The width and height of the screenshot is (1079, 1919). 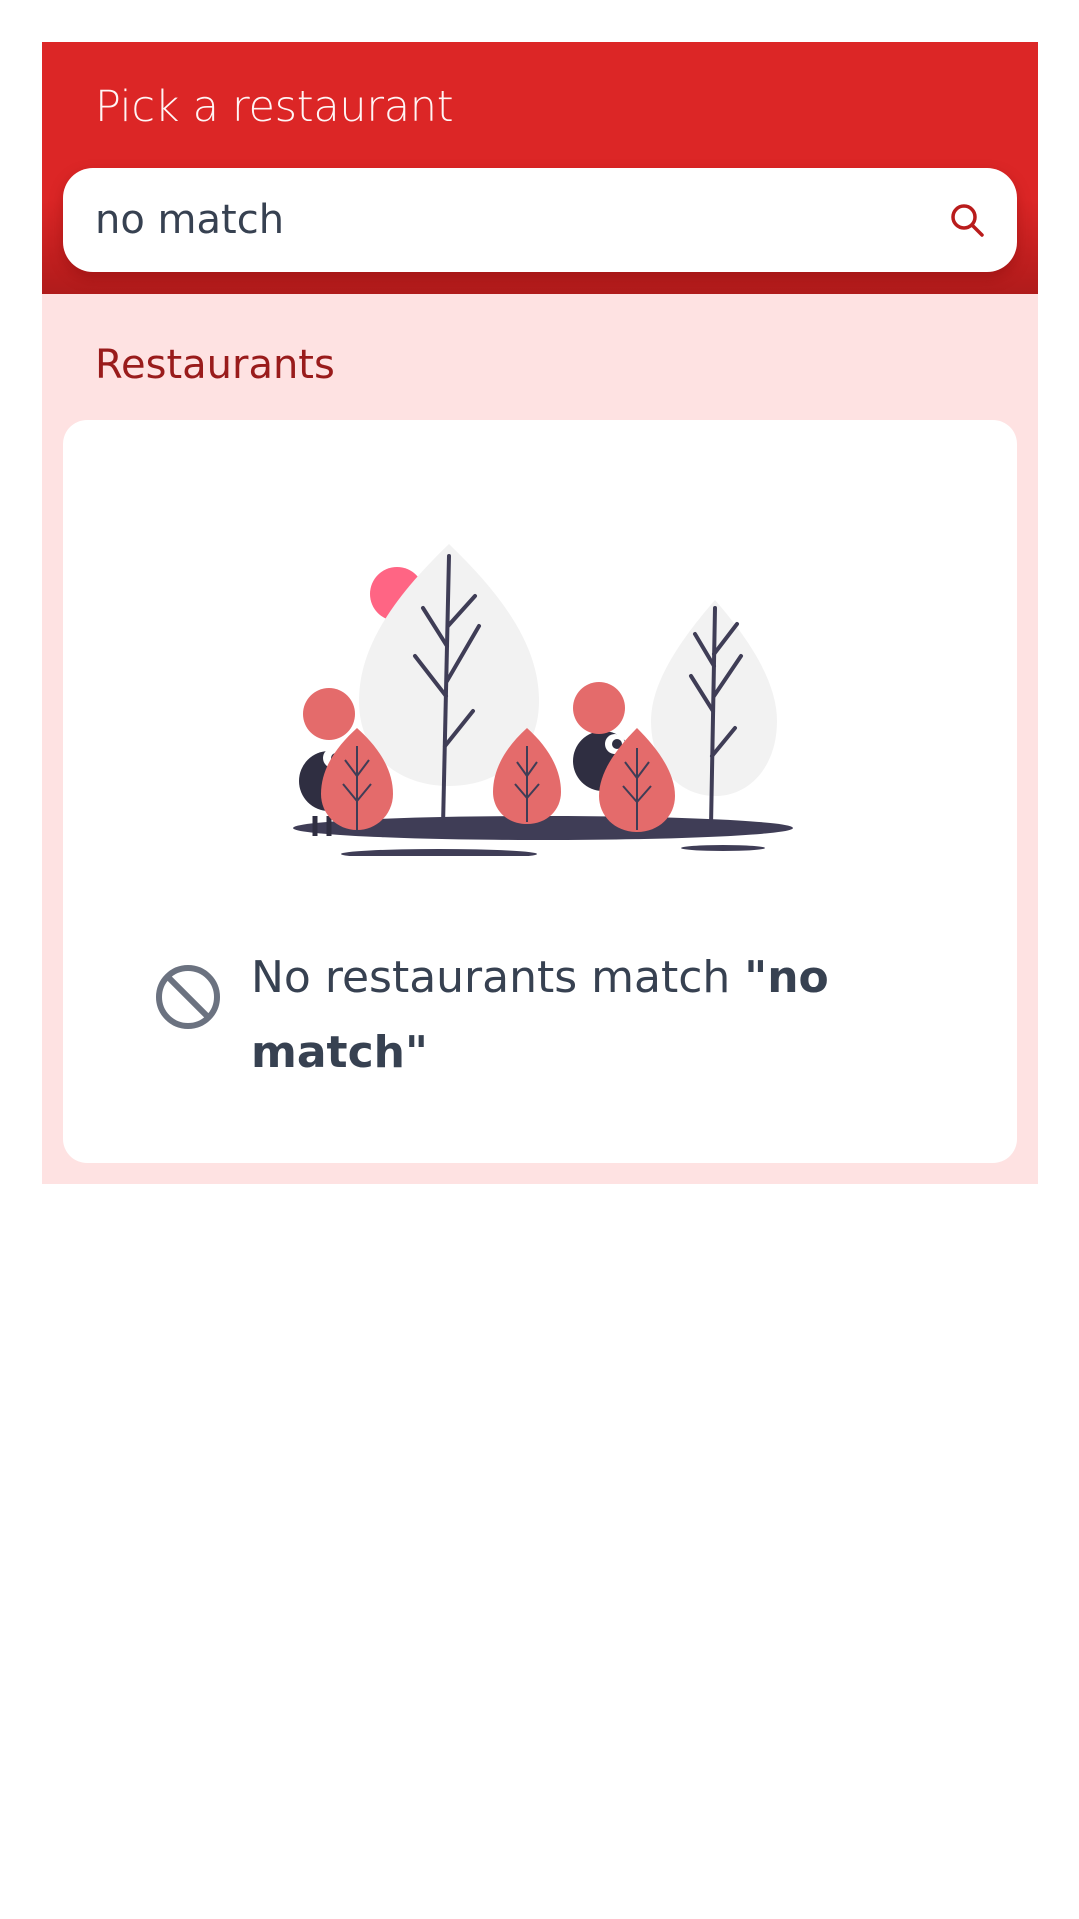 I want to click on search-icon, so click(x=967, y=220).